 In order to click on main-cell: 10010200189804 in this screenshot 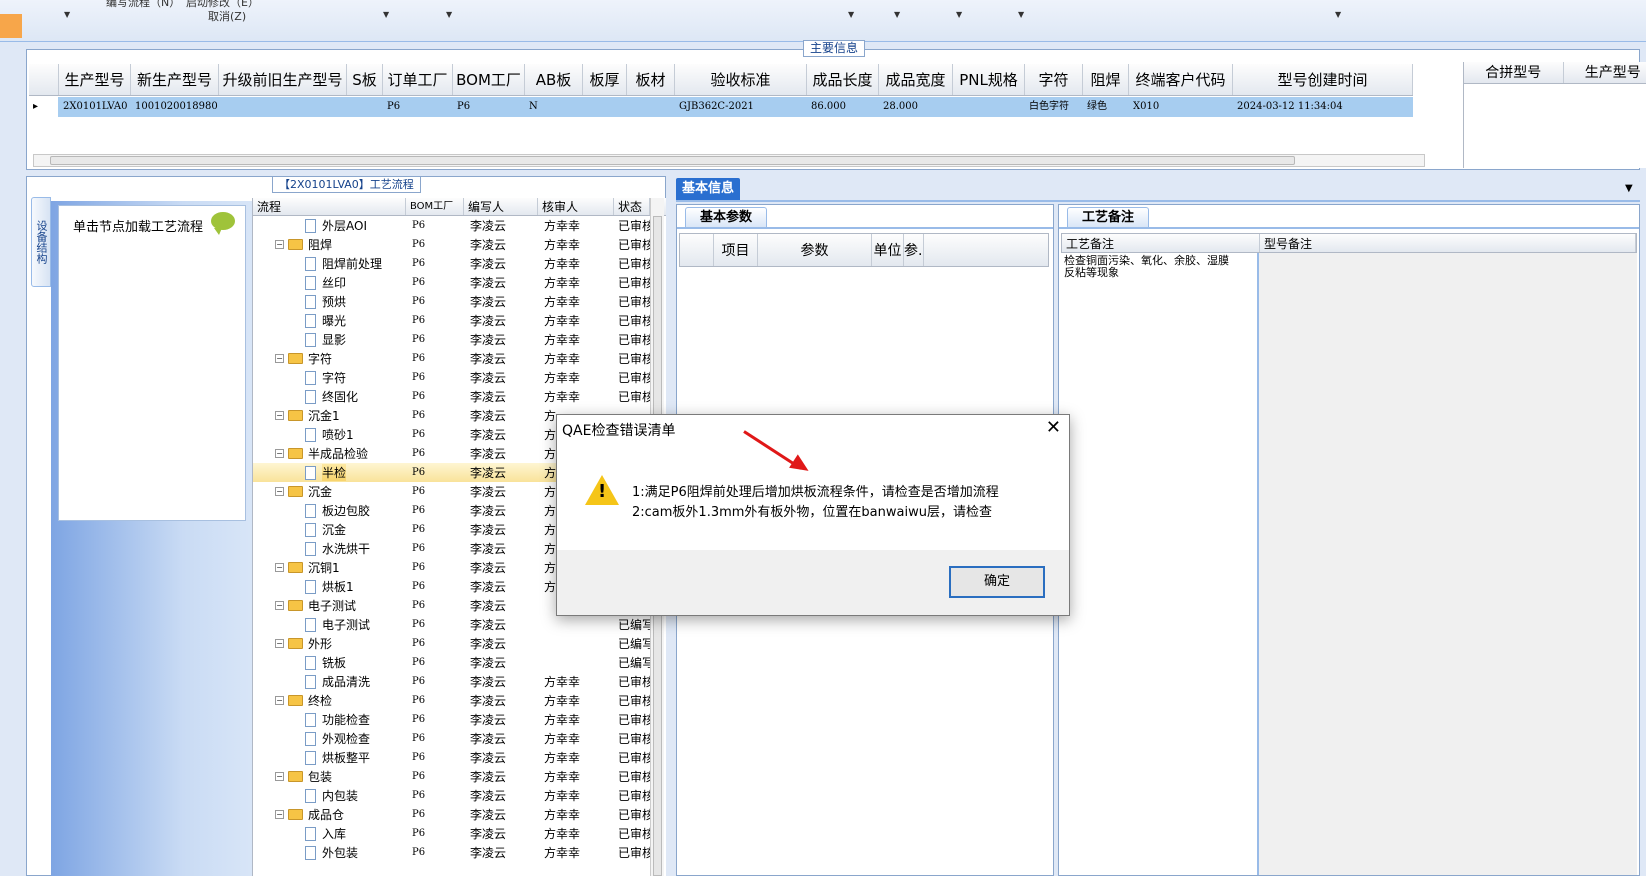, I will do `click(175, 107)`.